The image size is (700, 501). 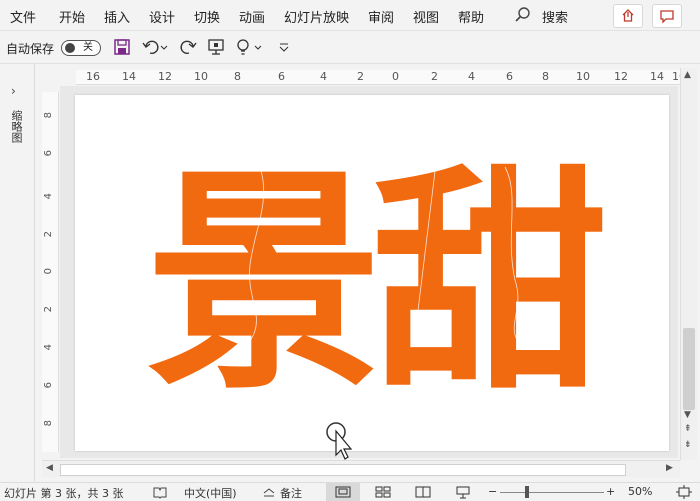 I want to click on presentation-icon, so click(x=216, y=47).